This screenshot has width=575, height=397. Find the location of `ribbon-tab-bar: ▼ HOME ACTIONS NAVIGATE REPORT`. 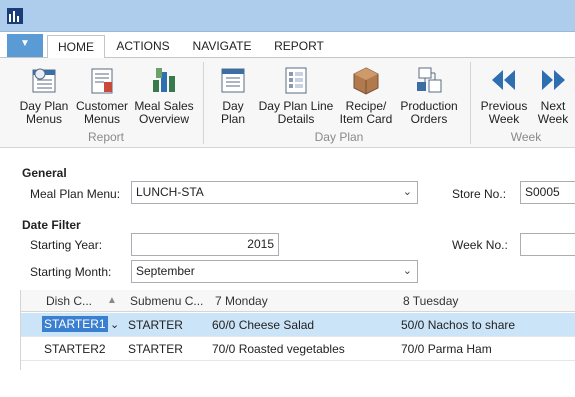

ribbon-tab-bar: ▼ HOME ACTIONS NAVIGATE REPORT is located at coordinates (287, 46).